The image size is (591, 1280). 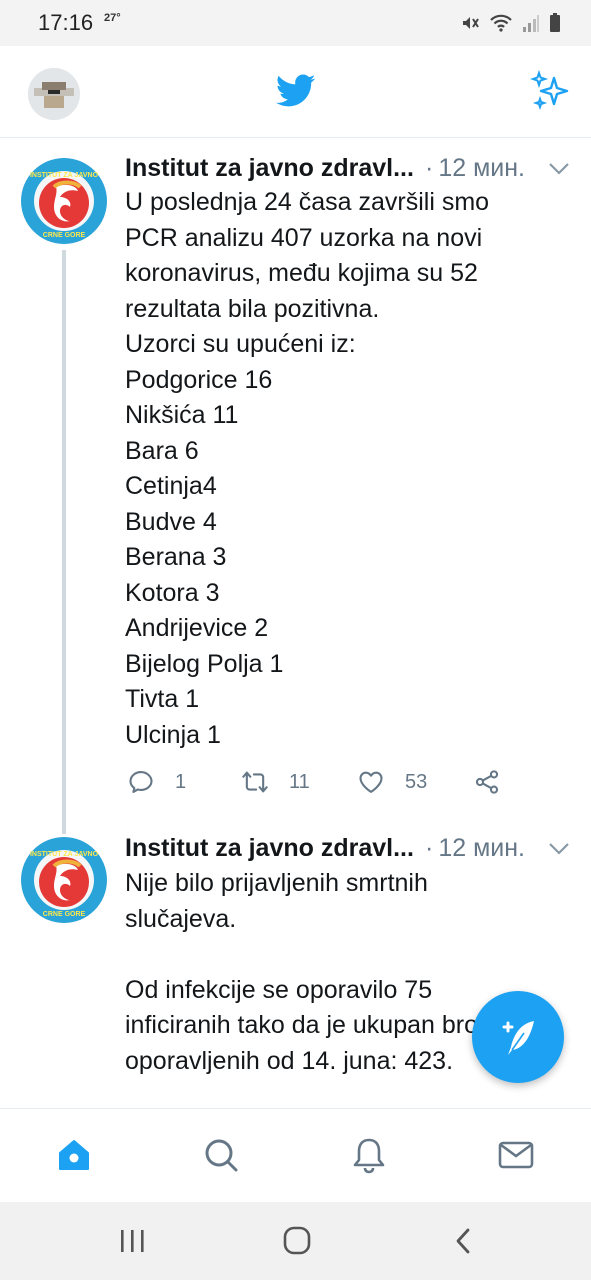 I want to click on system-nav, so click(x=295, y=1241).